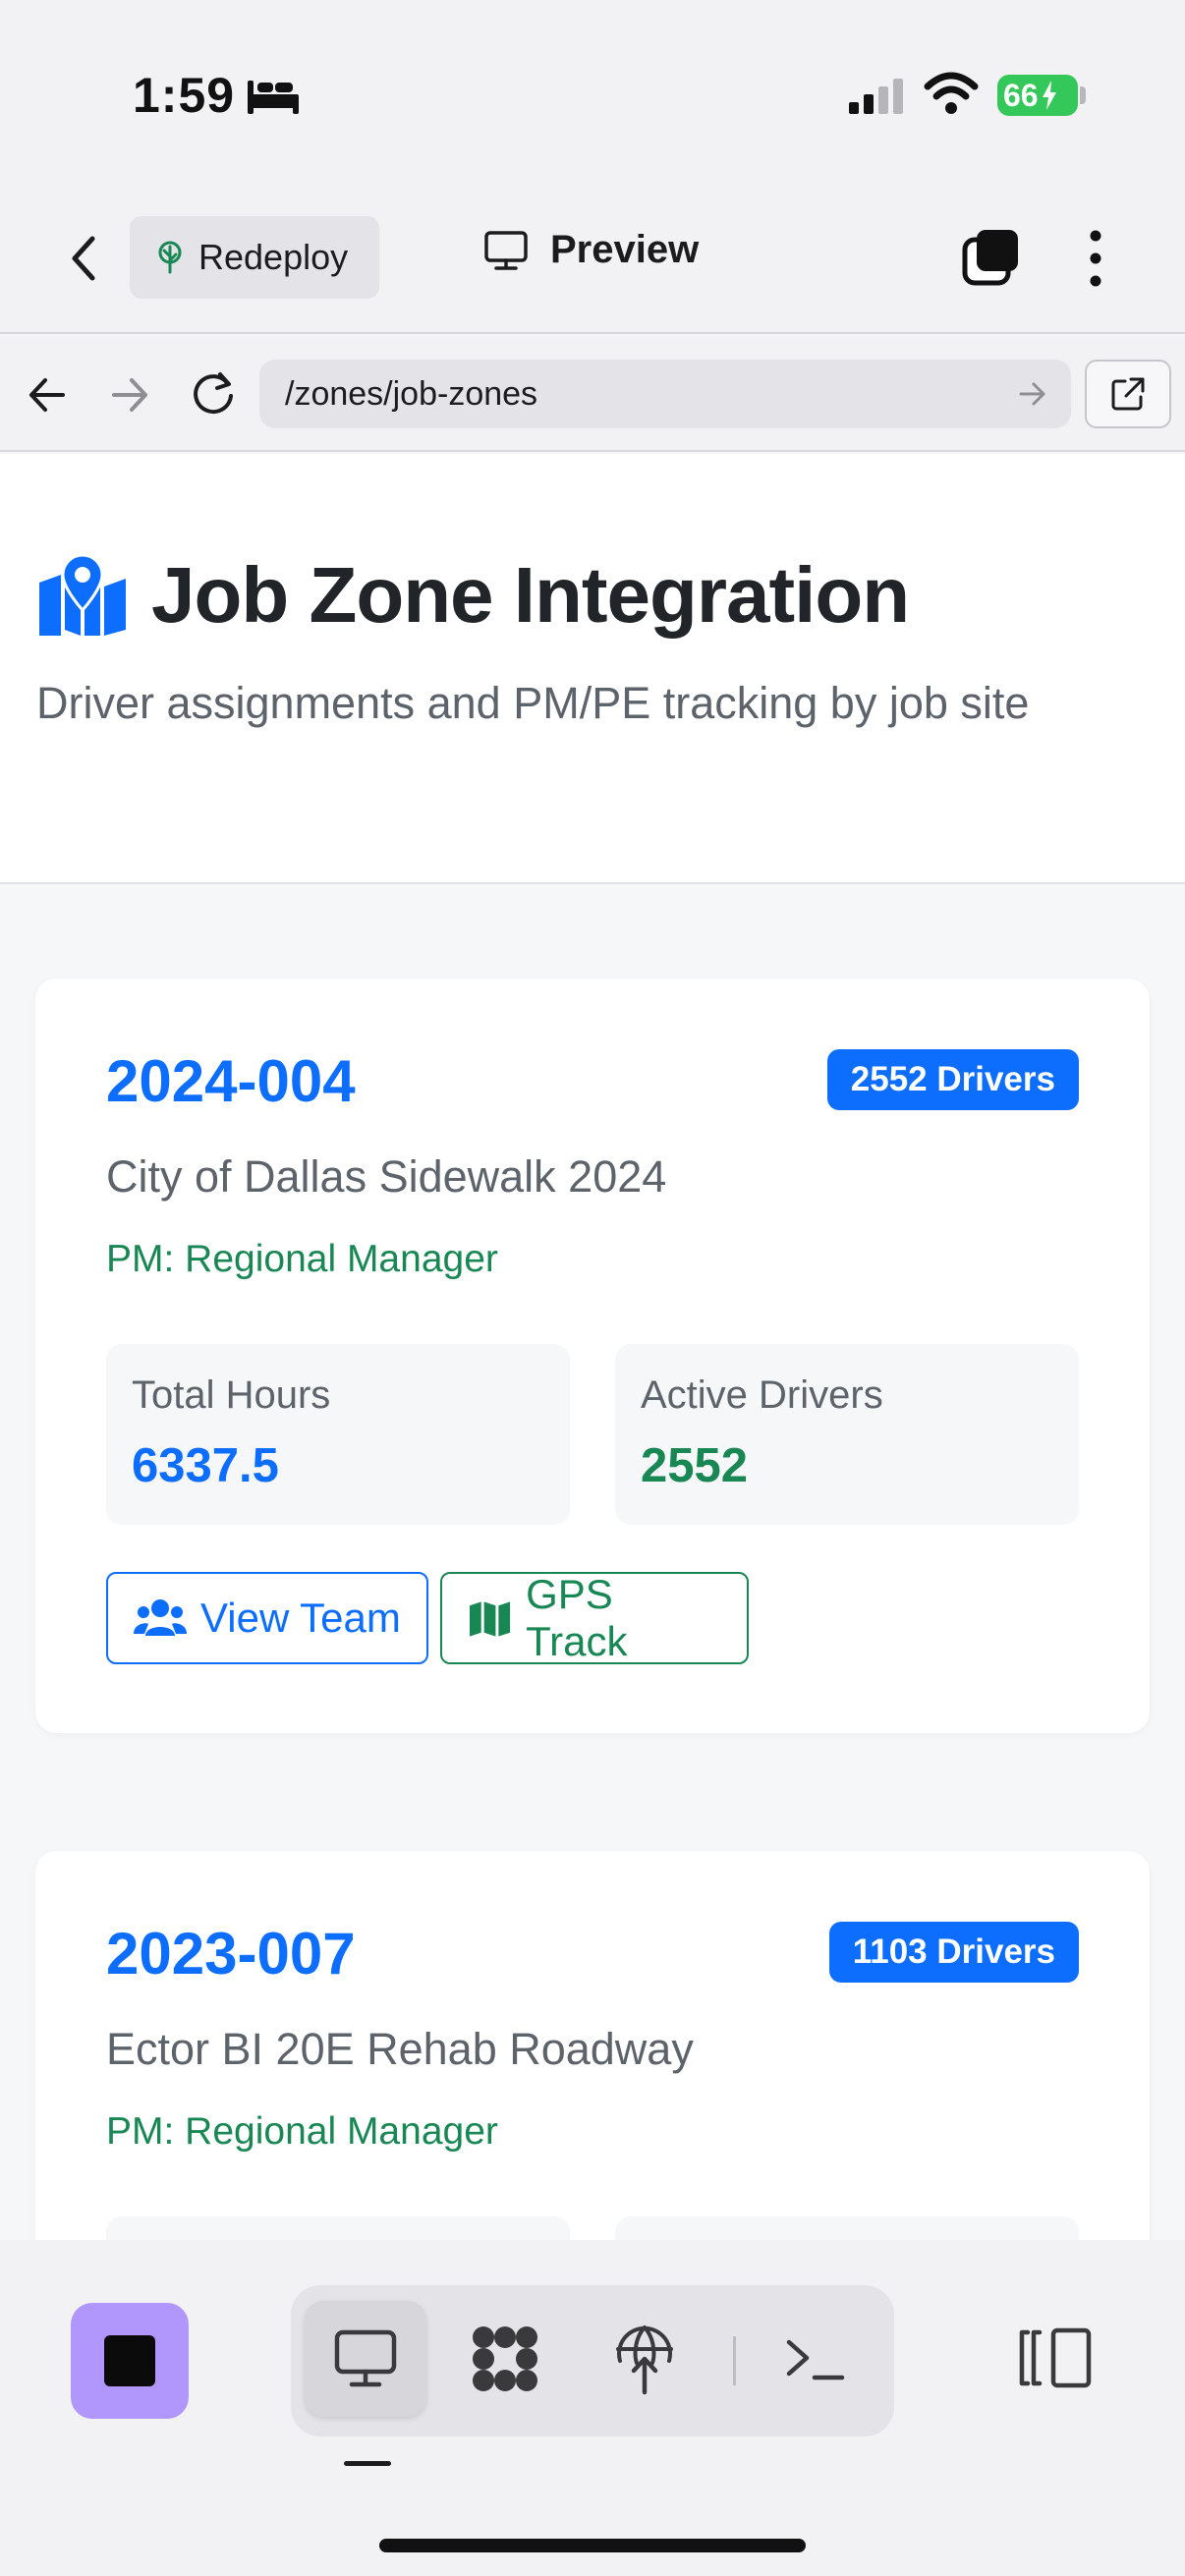 Image resolution: width=1185 pixels, height=2576 pixels. I want to click on gps-track-button: GPS Track, so click(594, 1617).